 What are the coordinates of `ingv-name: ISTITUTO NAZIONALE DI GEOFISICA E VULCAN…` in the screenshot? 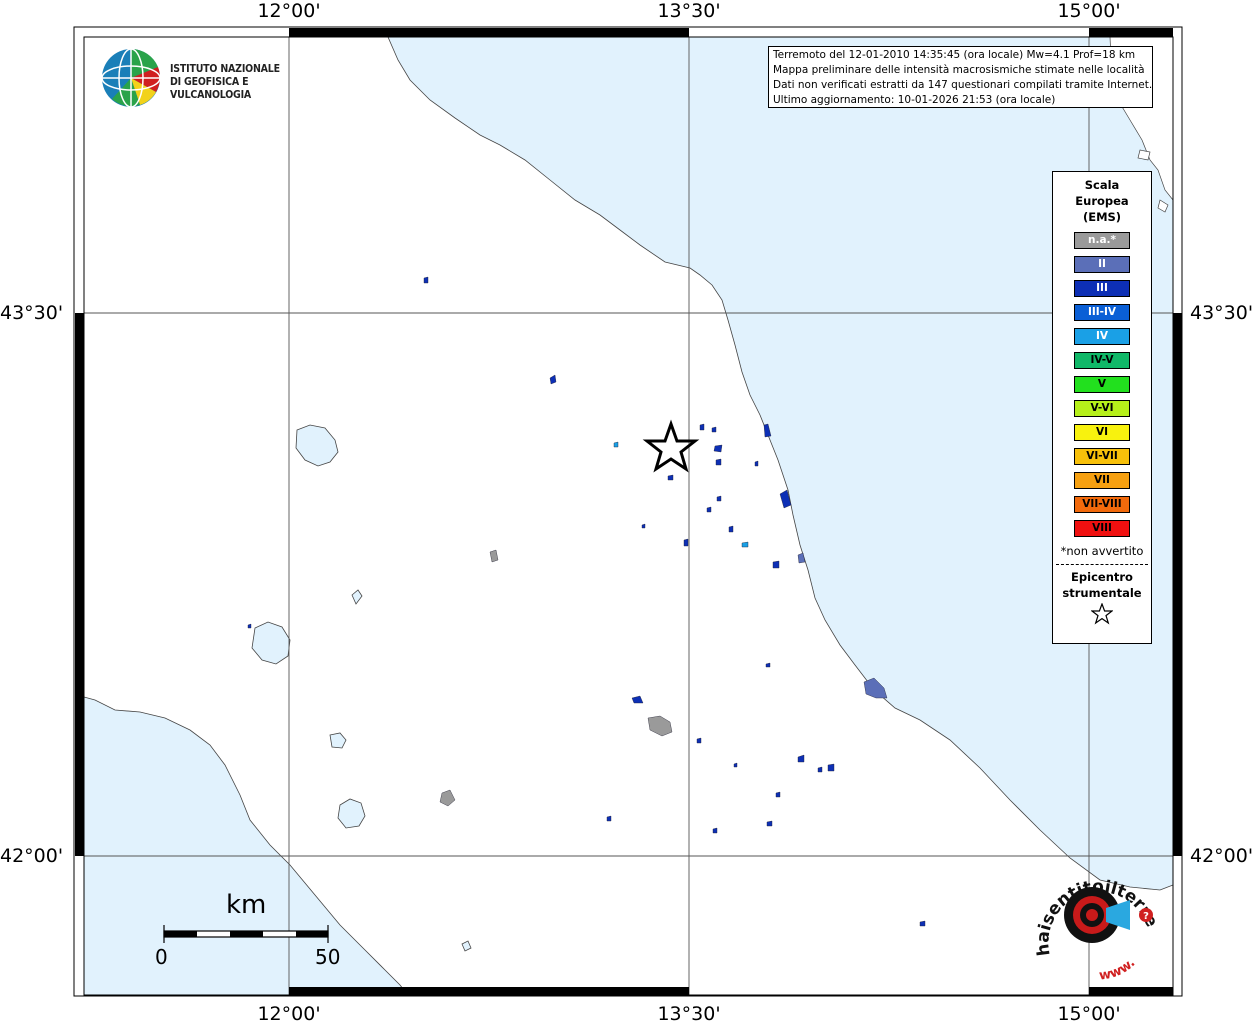 It's located at (245, 82).